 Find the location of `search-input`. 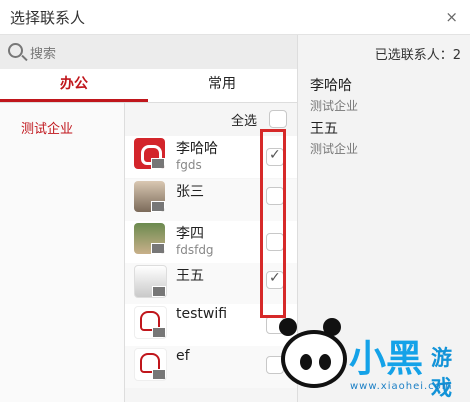

search-input is located at coordinates (160, 53).